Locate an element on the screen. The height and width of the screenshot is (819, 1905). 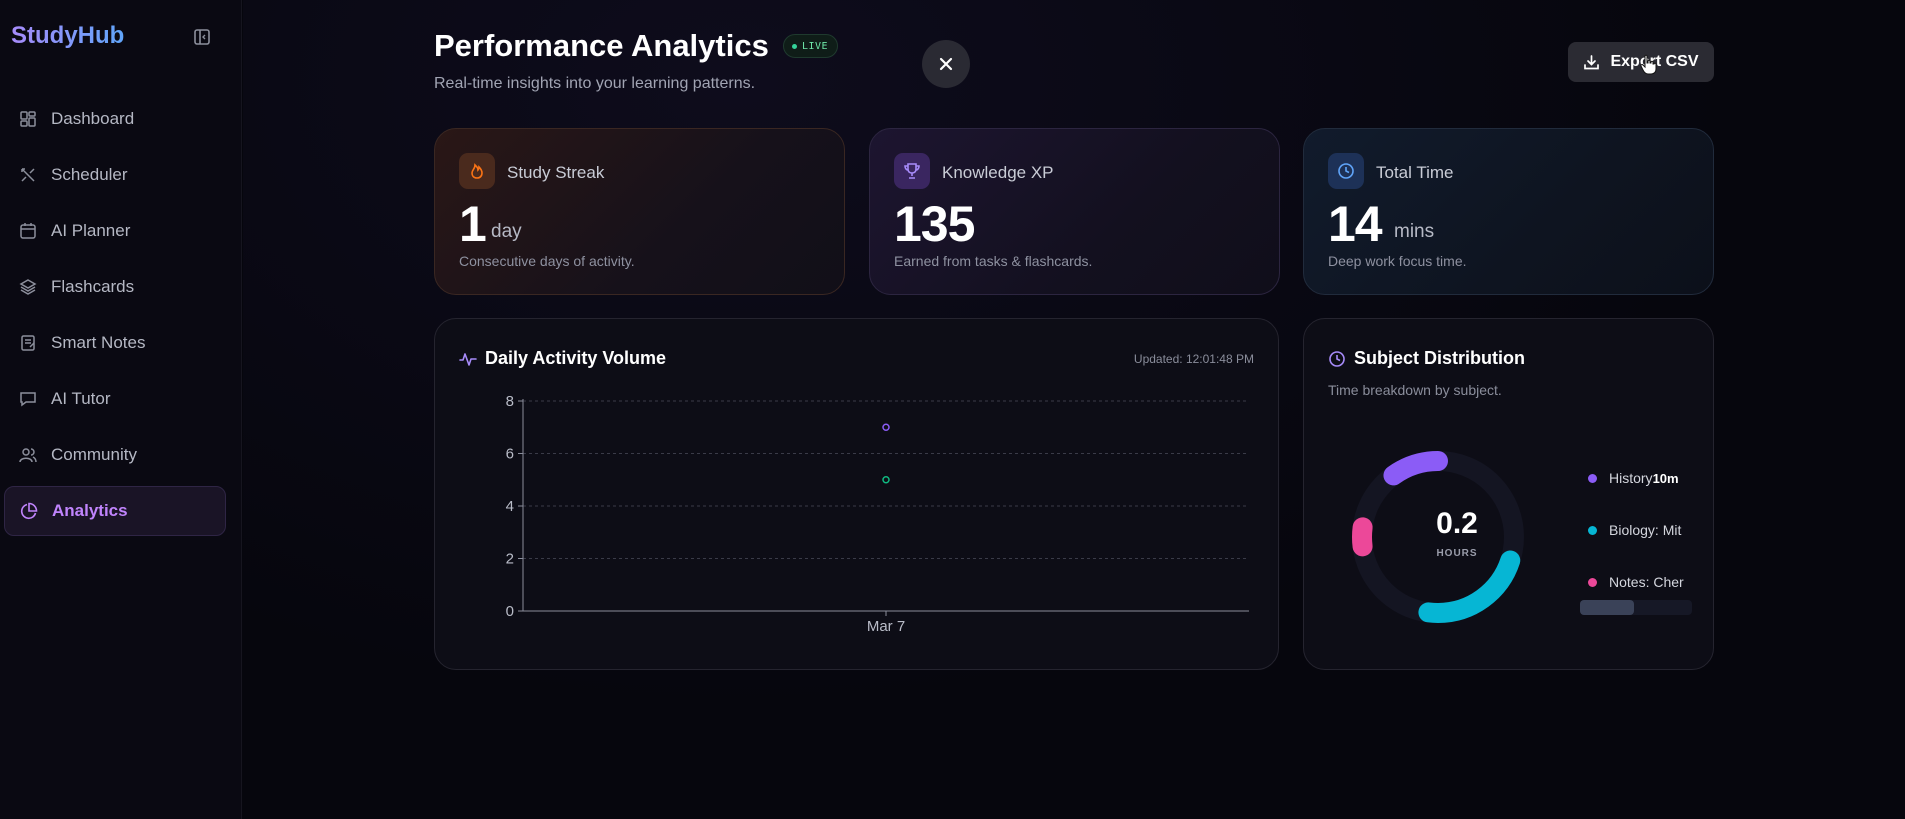
legend-value: 10m is located at coordinates (1665, 478).